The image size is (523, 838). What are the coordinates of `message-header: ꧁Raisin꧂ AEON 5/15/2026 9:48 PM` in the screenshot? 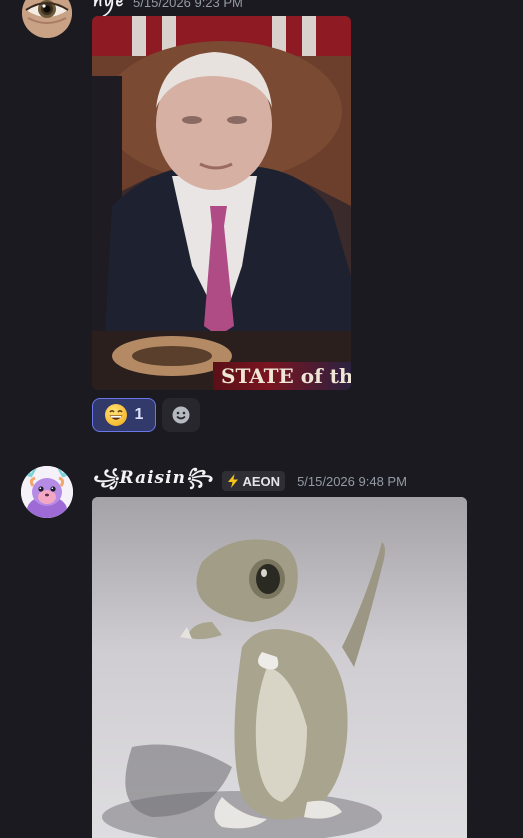 It's located at (249, 480).